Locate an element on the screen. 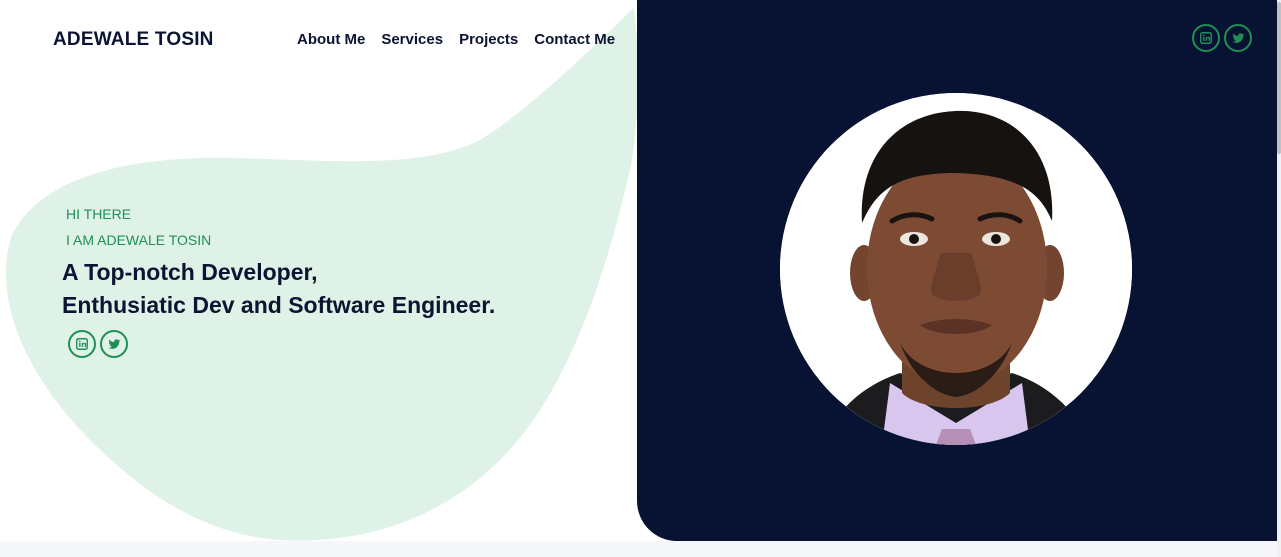  page-scrollbar is located at coordinates (1279, 278).